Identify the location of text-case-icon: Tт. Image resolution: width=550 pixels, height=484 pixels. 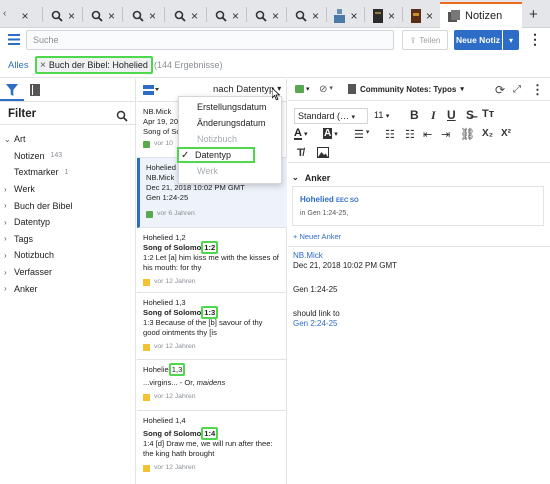
(488, 114).